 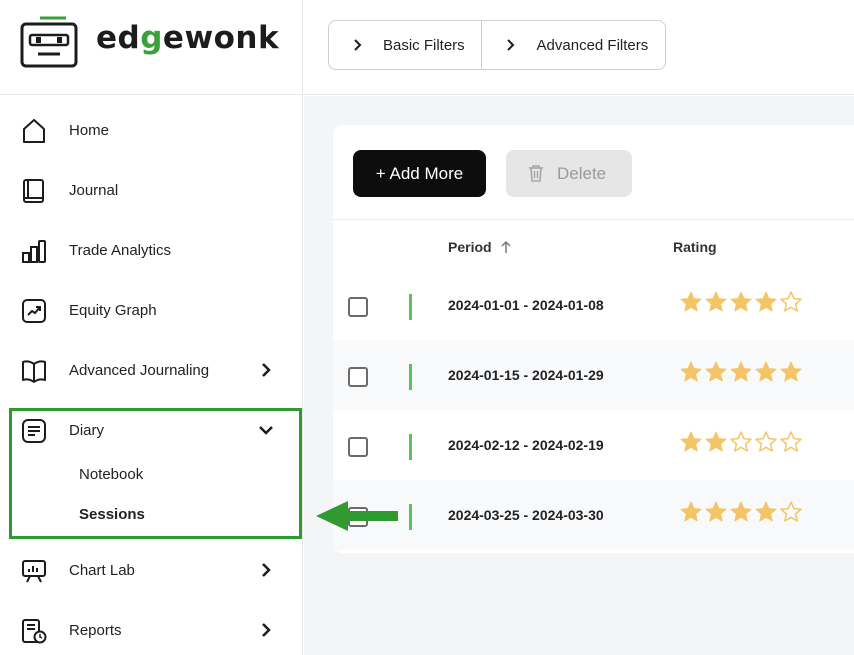 What do you see at coordinates (357, 516) in the screenshot?
I see `arrow-left-icon` at bounding box center [357, 516].